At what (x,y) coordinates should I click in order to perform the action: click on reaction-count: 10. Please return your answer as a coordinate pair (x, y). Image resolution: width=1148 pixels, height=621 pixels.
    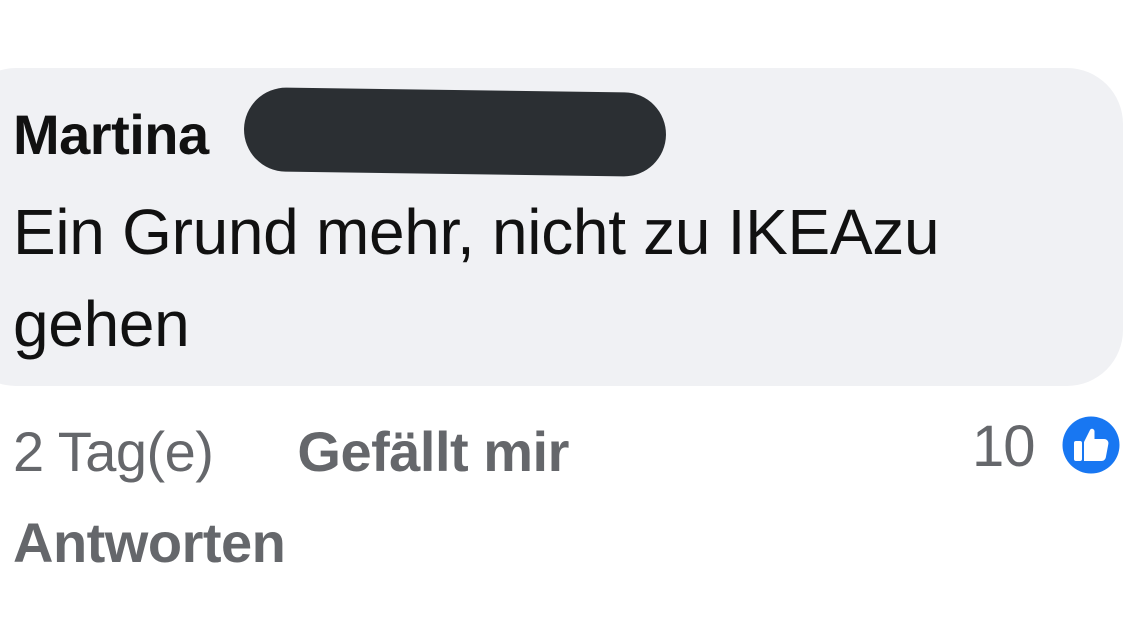
    Looking at the image, I should click on (1004, 447).